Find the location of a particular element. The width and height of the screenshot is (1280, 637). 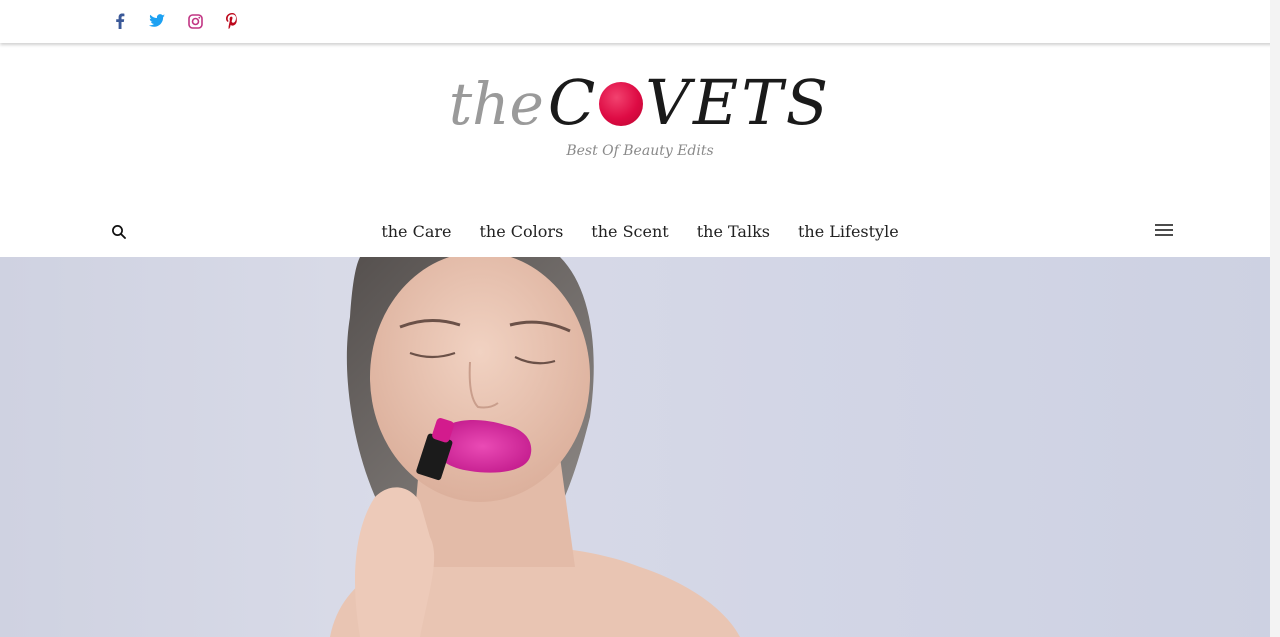

logo-prefix: the is located at coordinates (496, 103).